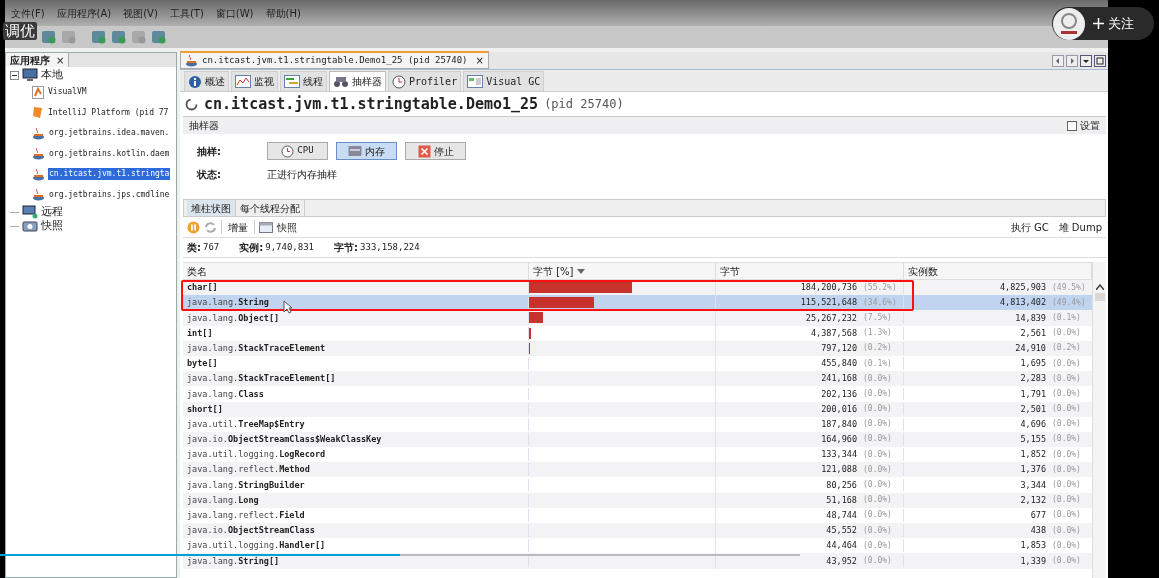  I want to click on tree-node: cn.itcast.jvm.t1.stringta, so click(109, 174).